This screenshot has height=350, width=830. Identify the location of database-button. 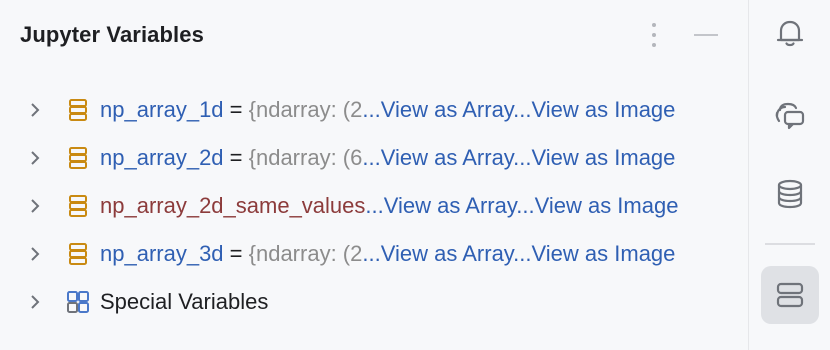
(790, 194).